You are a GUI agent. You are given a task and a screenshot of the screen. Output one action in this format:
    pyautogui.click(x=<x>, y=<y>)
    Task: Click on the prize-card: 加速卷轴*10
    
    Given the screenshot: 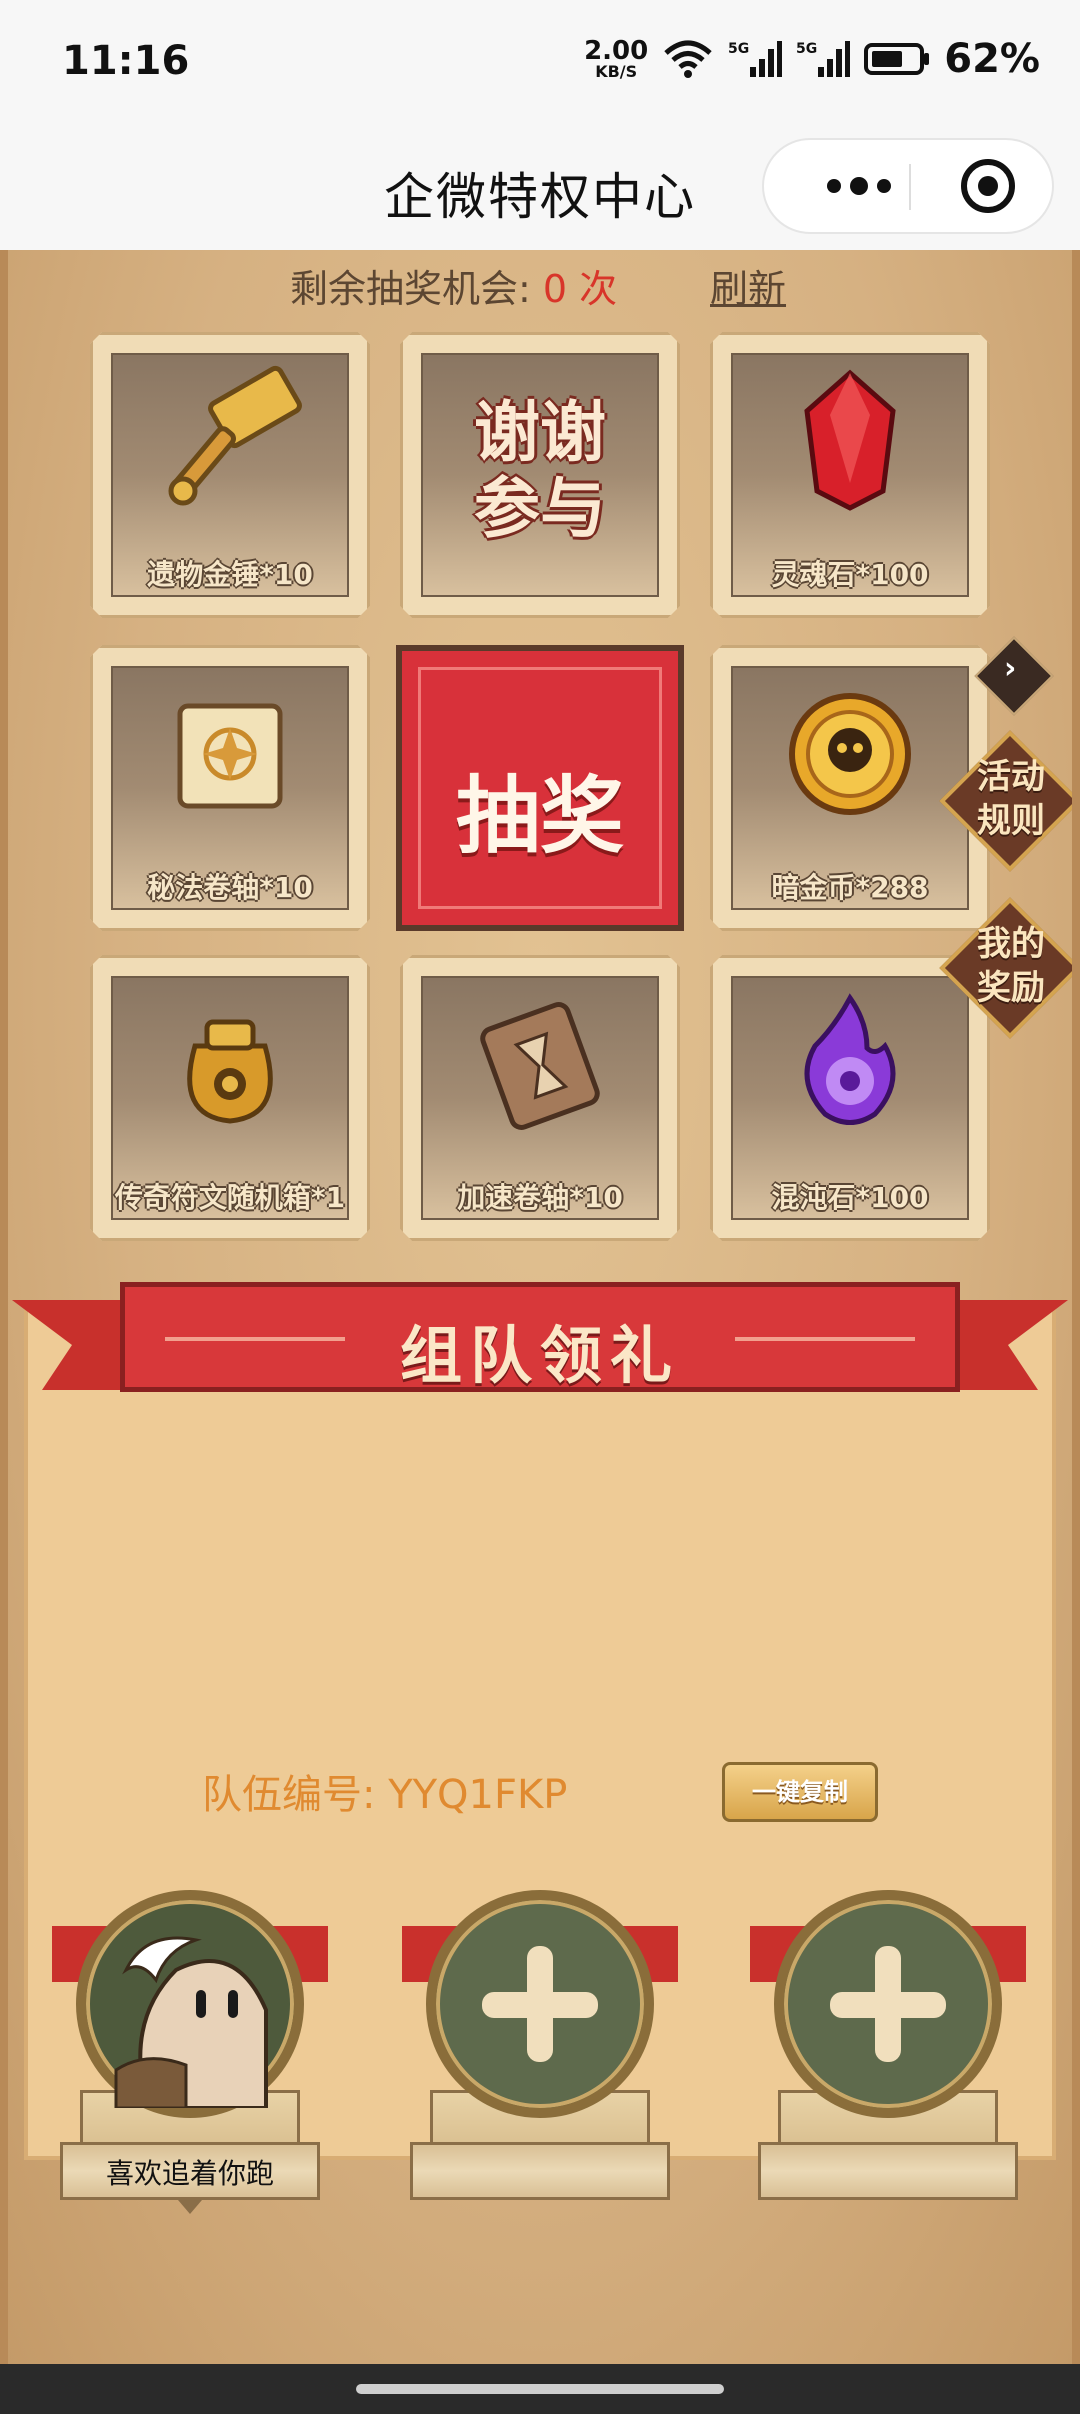 What is the action you would take?
    pyautogui.click(x=540, y=1098)
    